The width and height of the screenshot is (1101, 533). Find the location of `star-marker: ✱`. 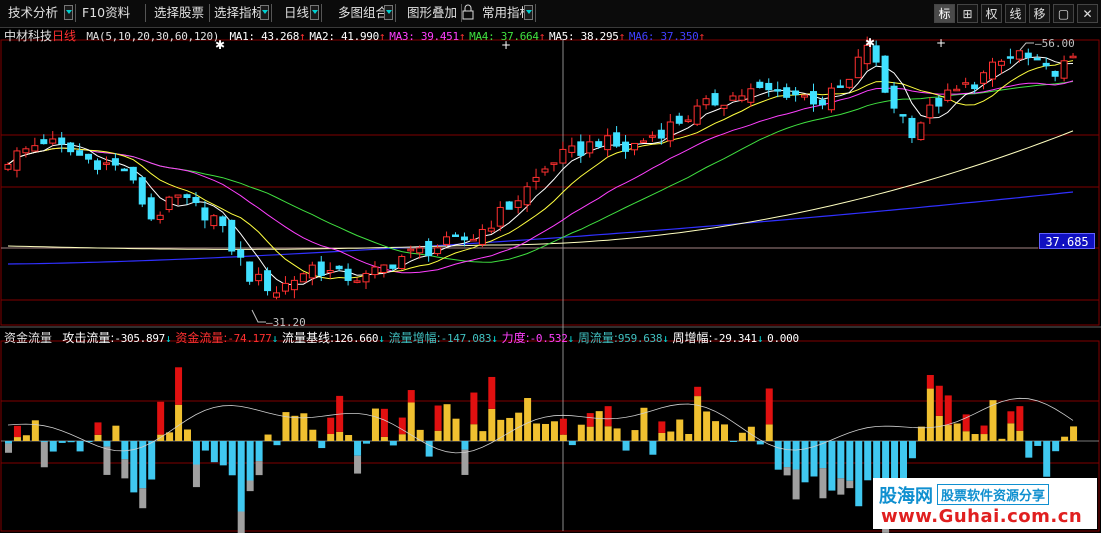

star-marker: ✱ is located at coordinates (870, 43).